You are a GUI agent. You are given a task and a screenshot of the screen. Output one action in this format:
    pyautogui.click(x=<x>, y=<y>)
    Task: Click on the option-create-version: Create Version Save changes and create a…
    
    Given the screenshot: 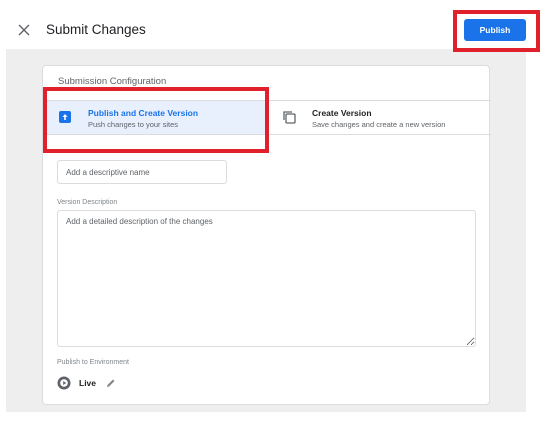 What is the action you would take?
    pyautogui.click(x=379, y=117)
    